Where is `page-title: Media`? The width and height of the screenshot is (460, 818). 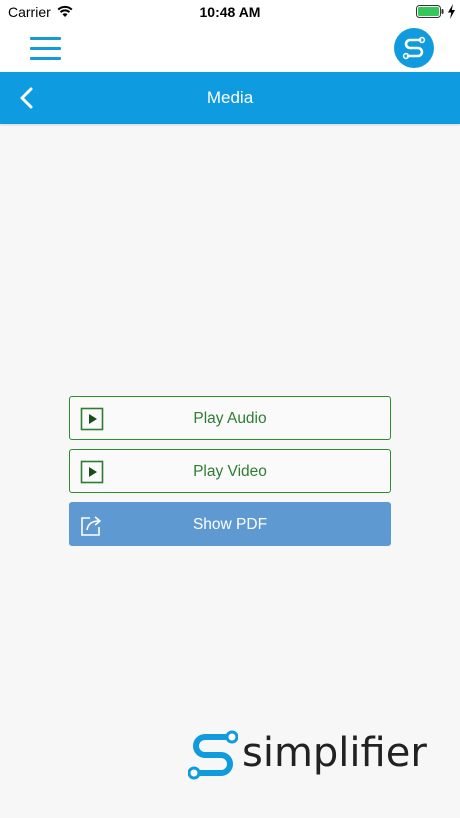 page-title: Media is located at coordinates (230, 97).